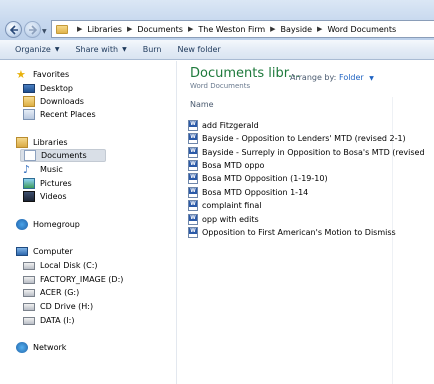 This screenshot has height=384, width=434. Describe the element at coordinates (56, 224) in the screenshot. I see `nav-homegroup-label: Homegroup` at that location.